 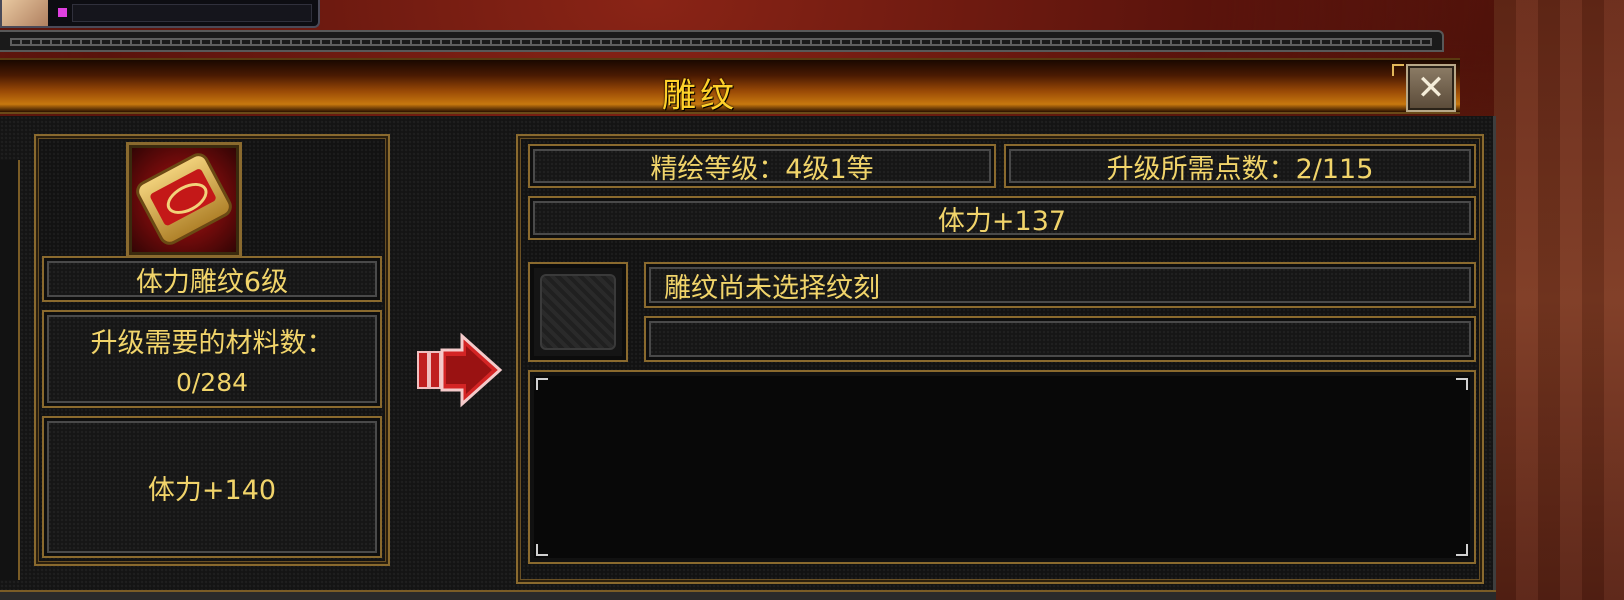 I want to click on window-top-border, so click(x=722, y=41).